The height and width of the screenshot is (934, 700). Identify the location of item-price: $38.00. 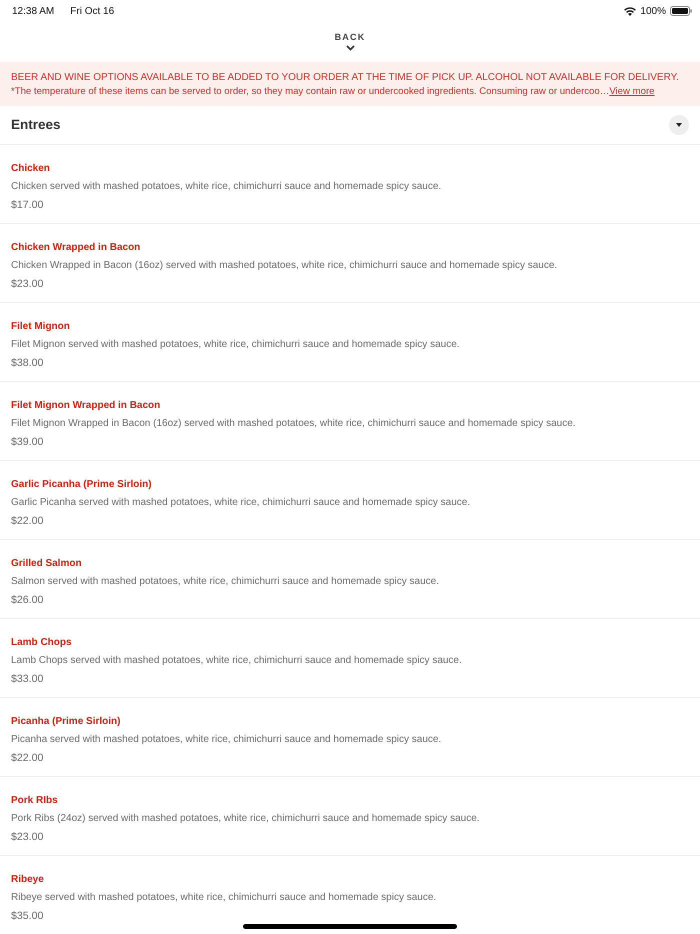
(27, 363).